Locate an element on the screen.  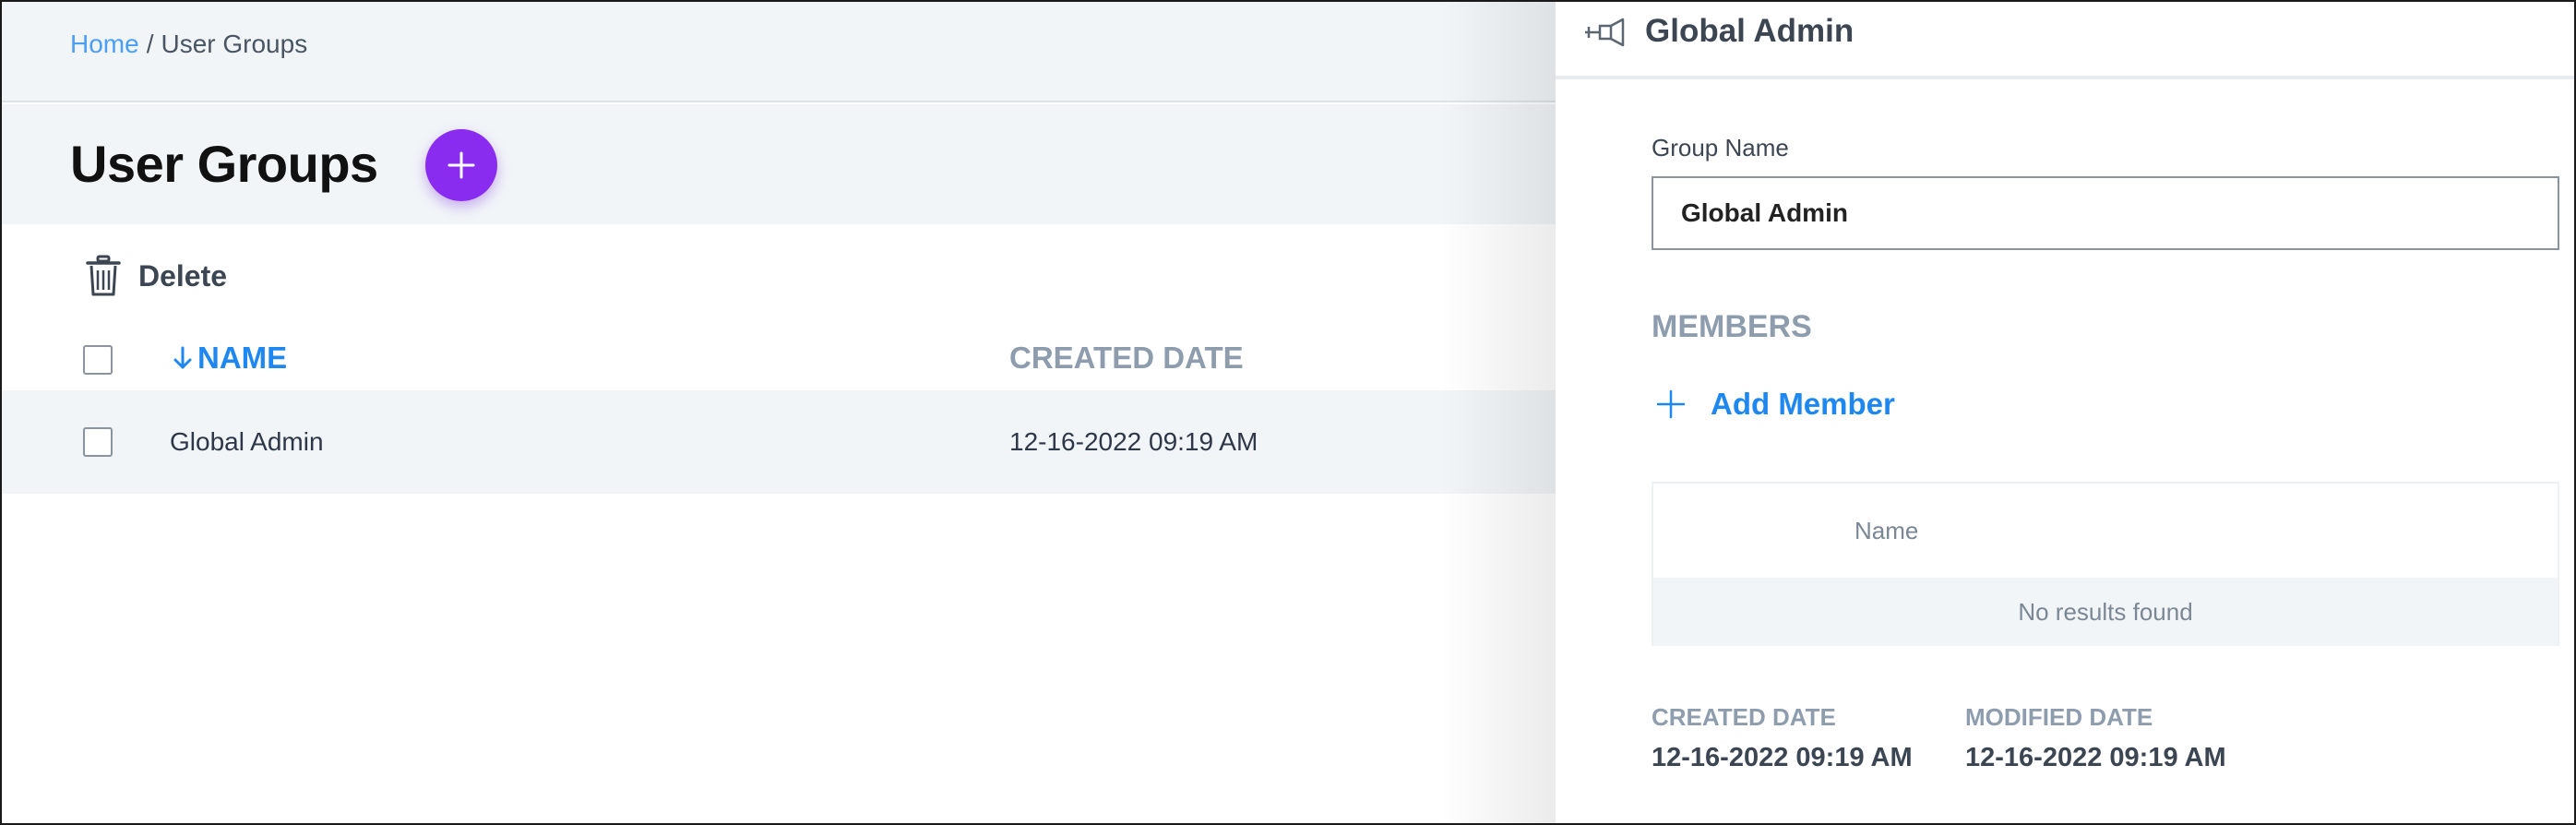
breadcrumb-home-link: Home is located at coordinates (105, 44).